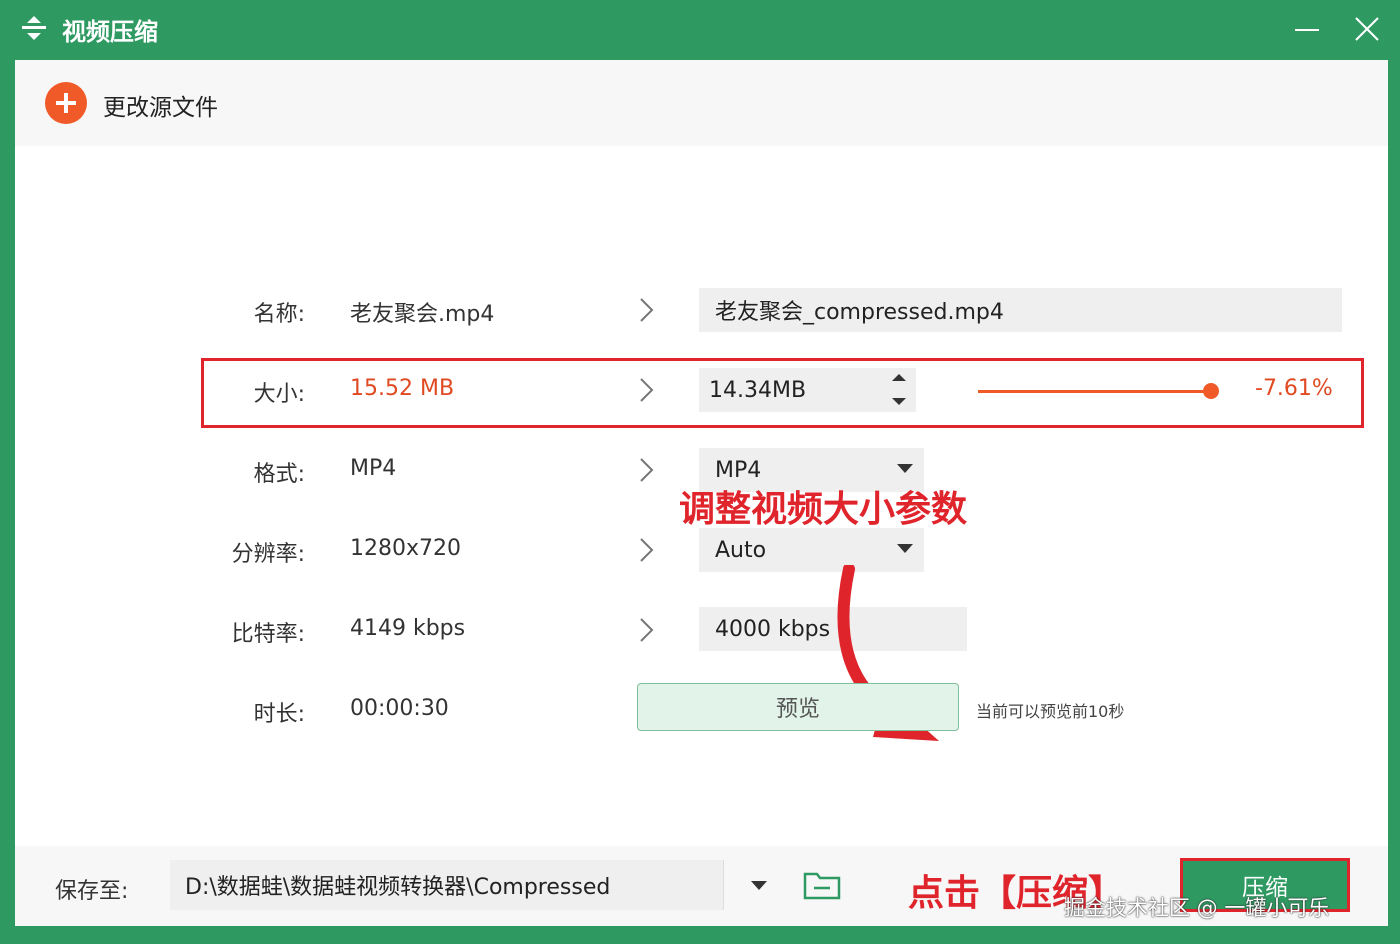 The height and width of the screenshot is (944, 1400). I want to click on compress-icon, so click(34, 28).